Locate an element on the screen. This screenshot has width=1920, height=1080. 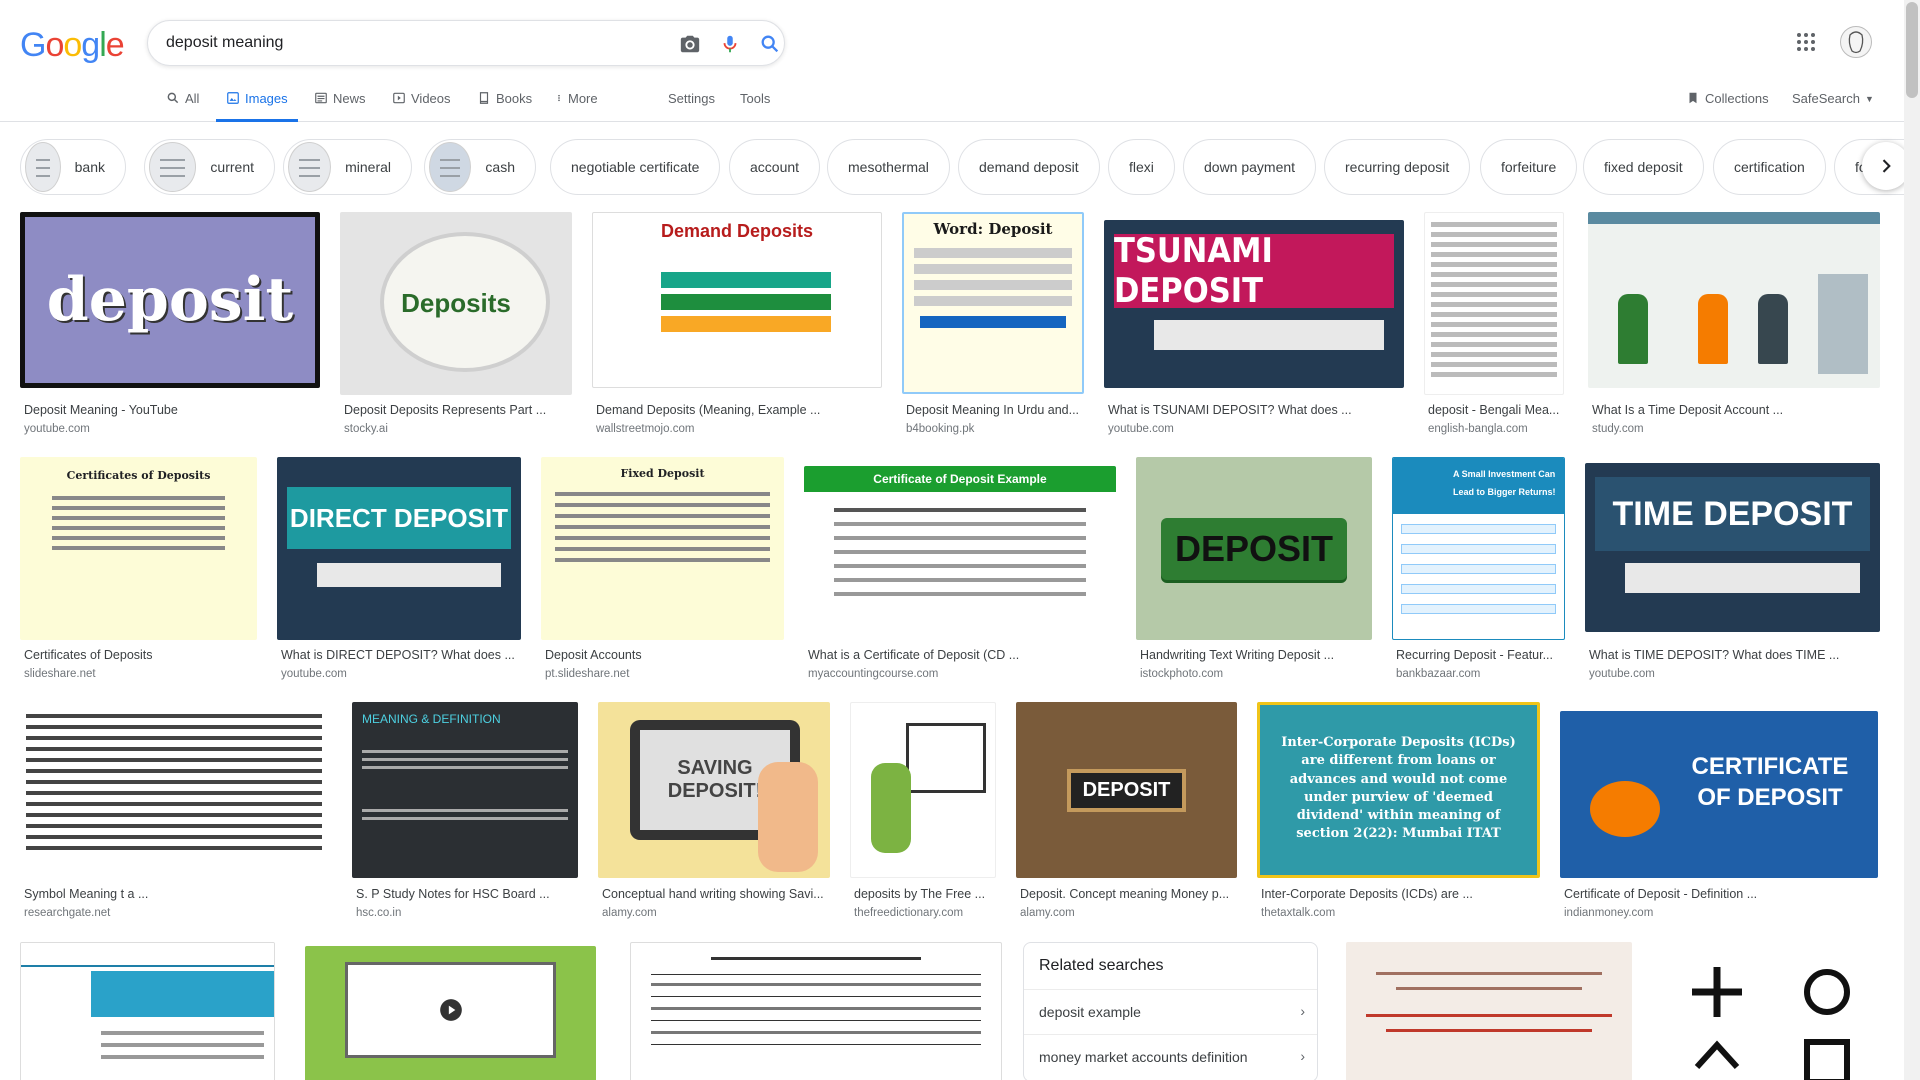
search-icon is located at coordinates (770, 44).